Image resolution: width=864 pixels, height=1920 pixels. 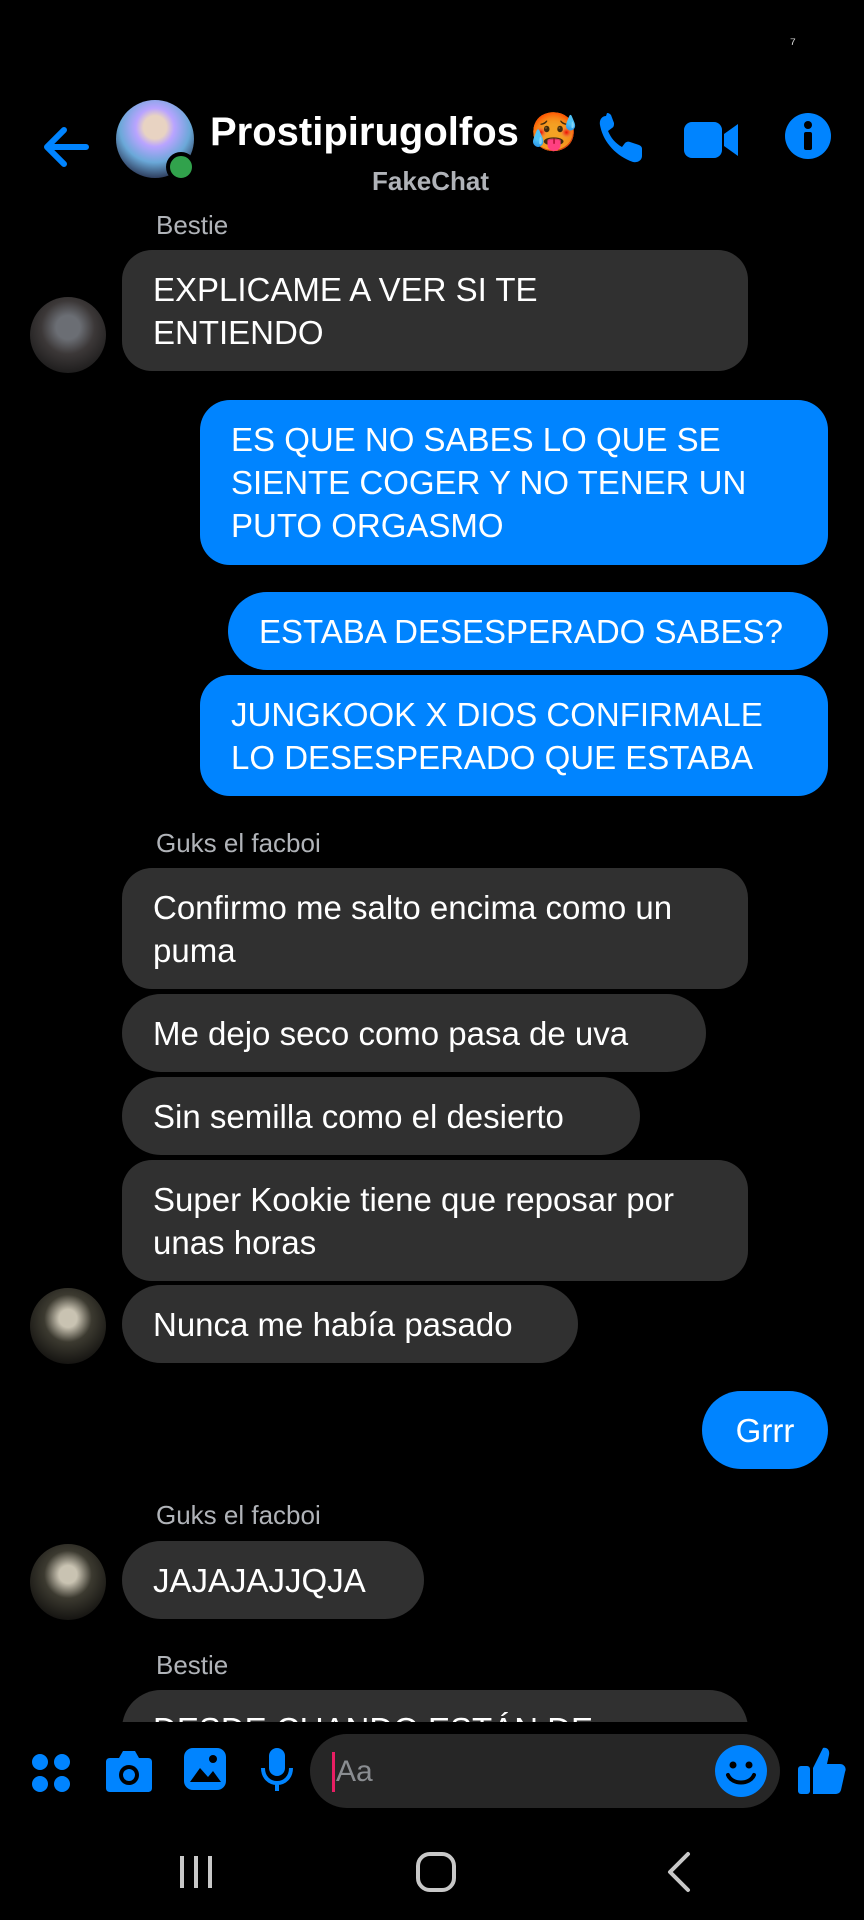 I want to click on back-icon, so click(x=679, y=1874).